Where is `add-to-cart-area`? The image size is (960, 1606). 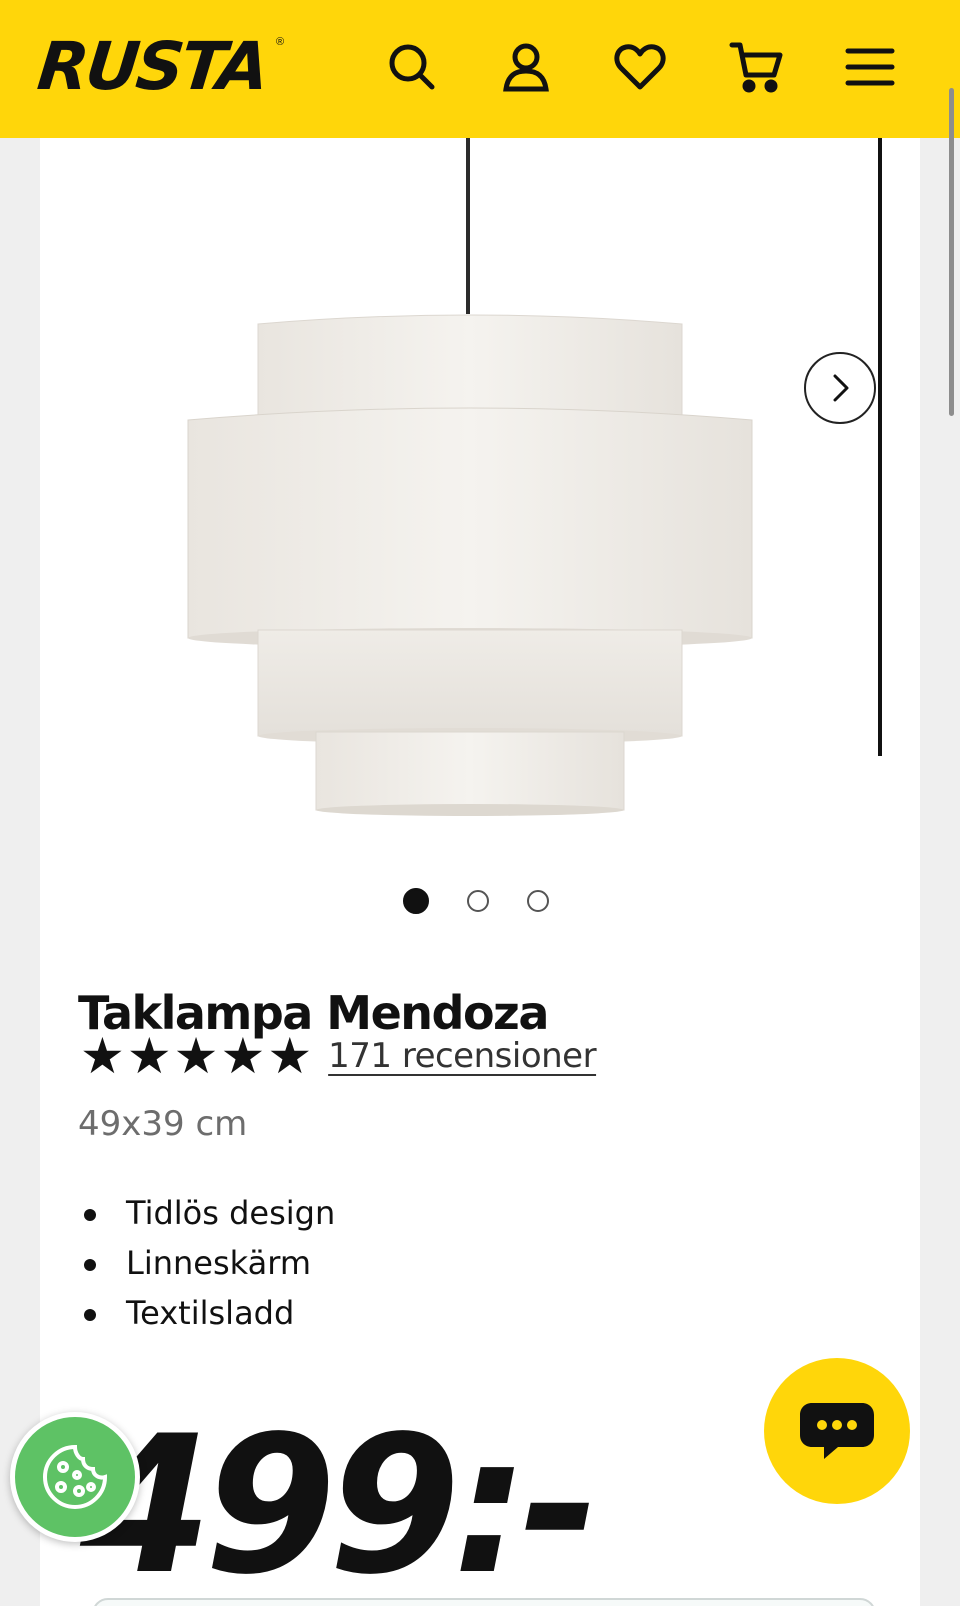 add-to-cart-area is located at coordinates (484, 1602).